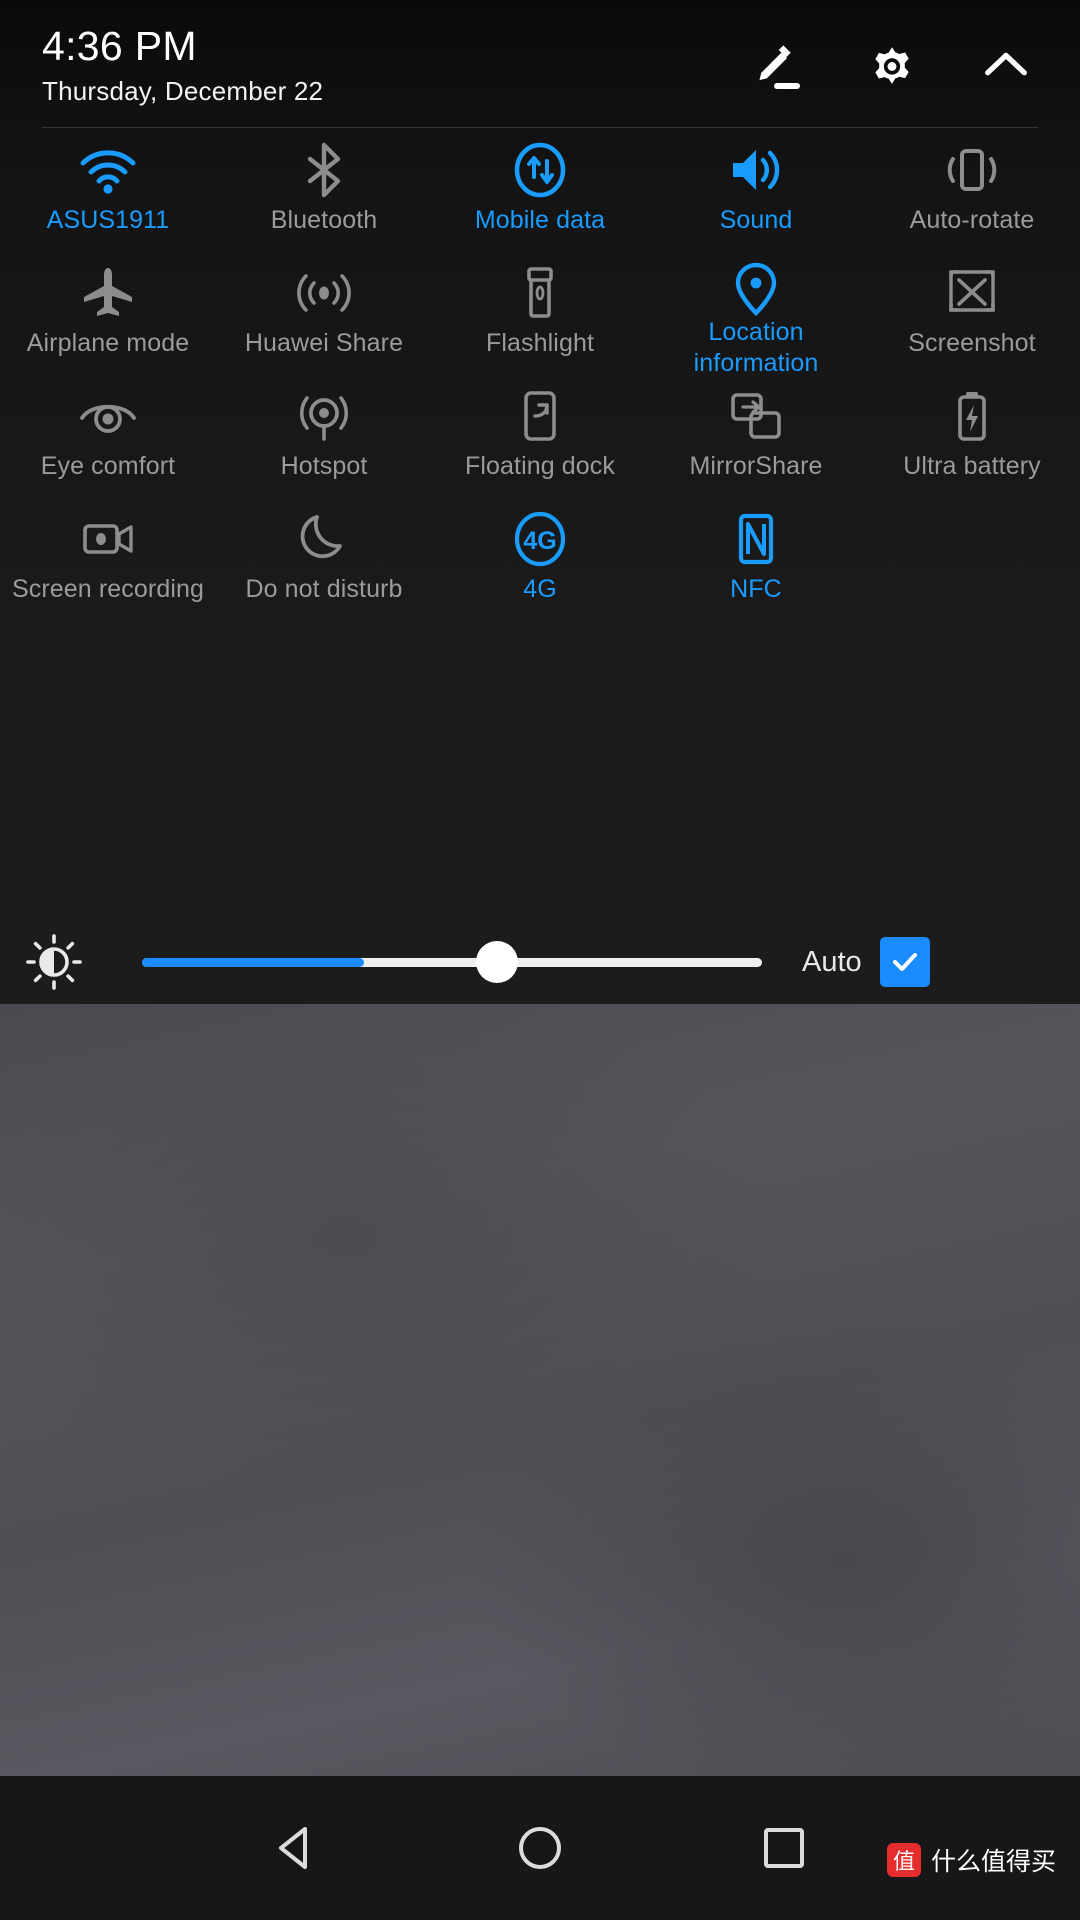 This screenshot has width=1080, height=1920. What do you see at coordinates (108, 539) in the screenshot?
I see `screen-record-icon` at bounding box center [108, 539].